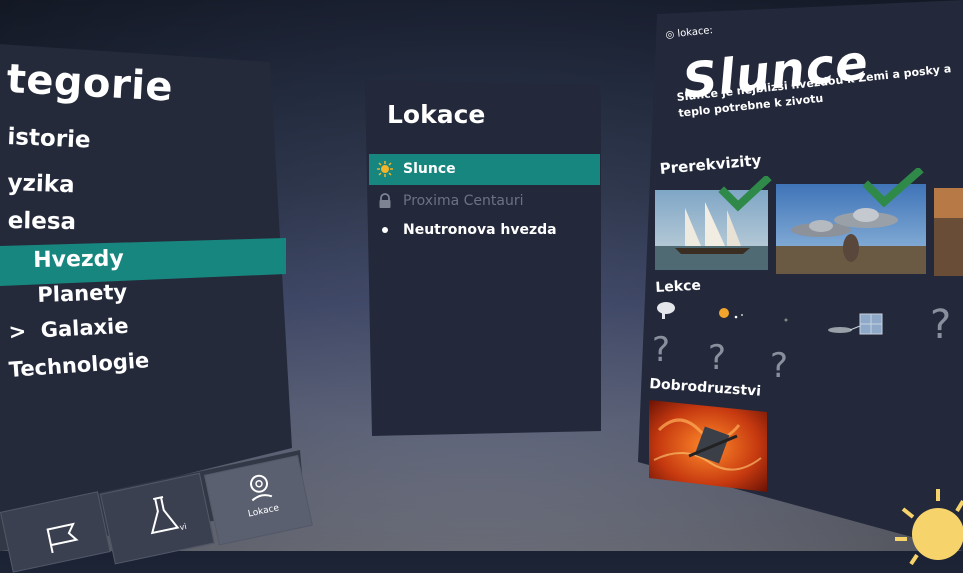 The height and width of the screenshot is (573, 963). I want to click on tab-lokace-label: Lokace, so click(263, 511).